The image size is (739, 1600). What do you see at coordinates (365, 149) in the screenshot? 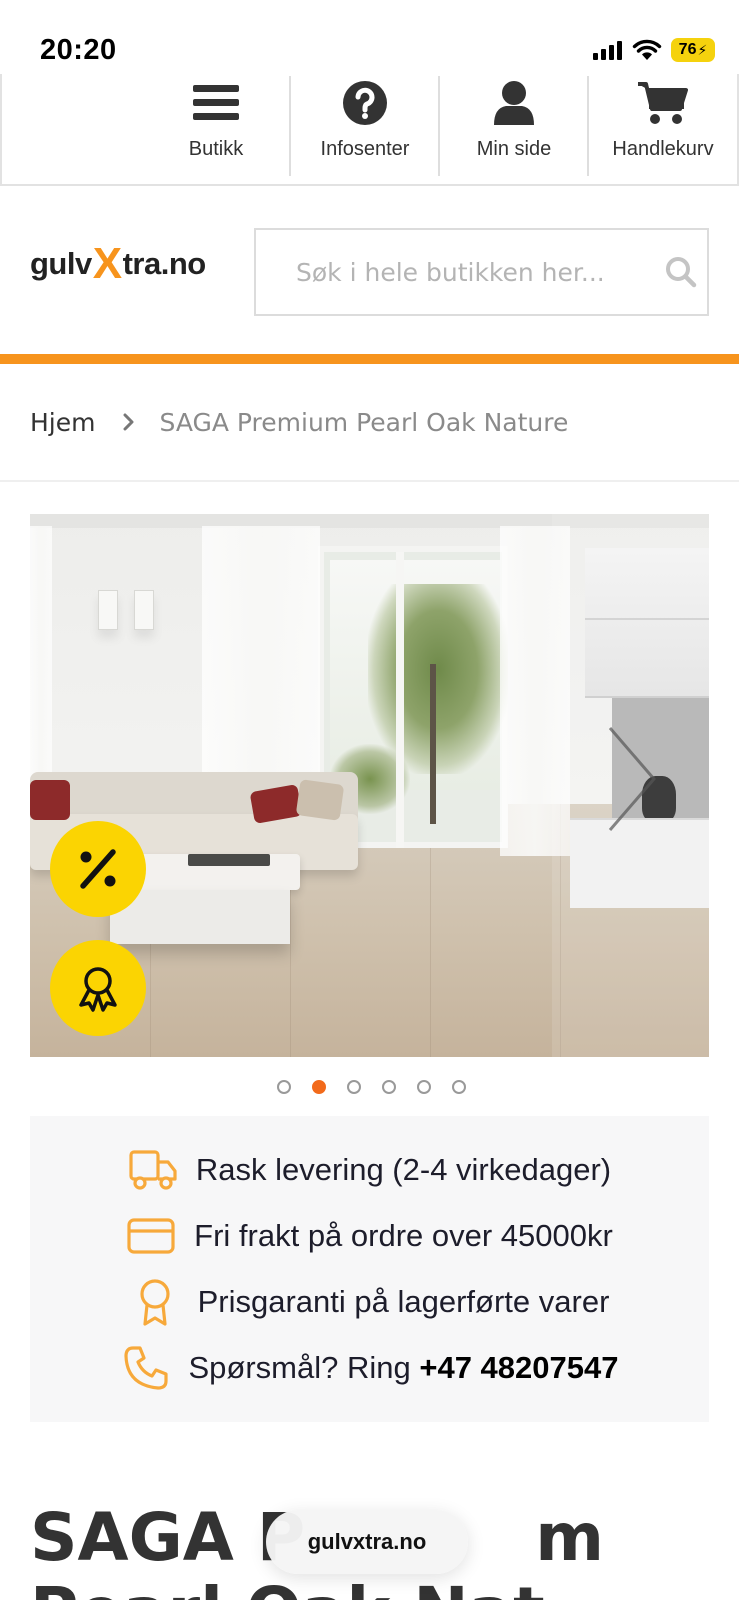
I see `nav-item-label: Infosenter` at bounding box center [365, 149].